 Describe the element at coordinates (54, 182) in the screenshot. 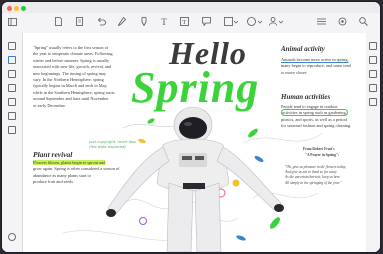

I see `plant-line: produce fruit and seeds.` at that location.